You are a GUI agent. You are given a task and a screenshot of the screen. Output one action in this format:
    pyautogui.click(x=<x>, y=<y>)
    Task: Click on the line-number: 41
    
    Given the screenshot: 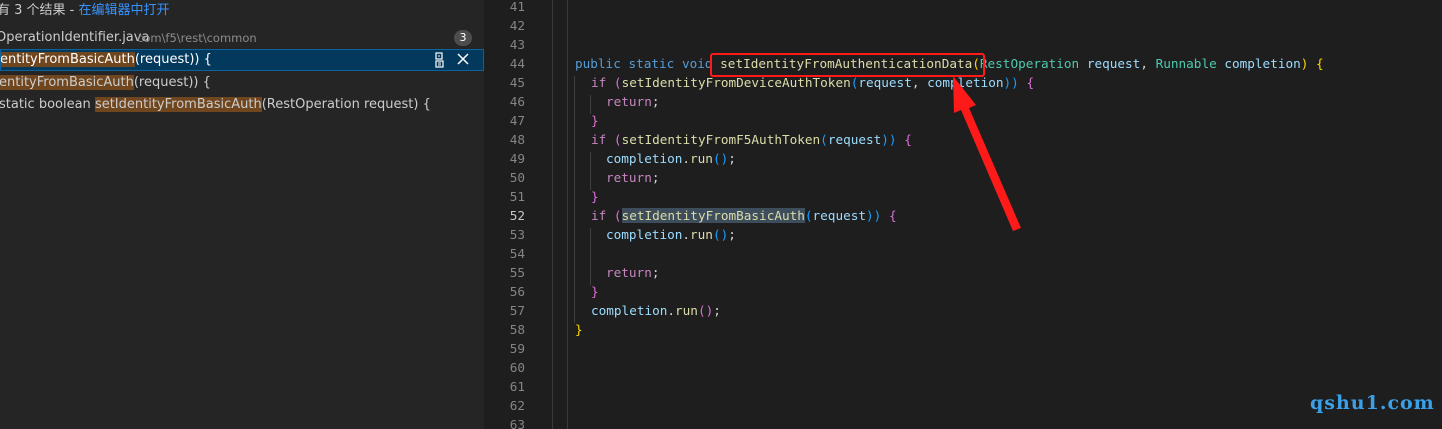 What is the action you would take?
    pyautogui.click(x=517, y=7)
    